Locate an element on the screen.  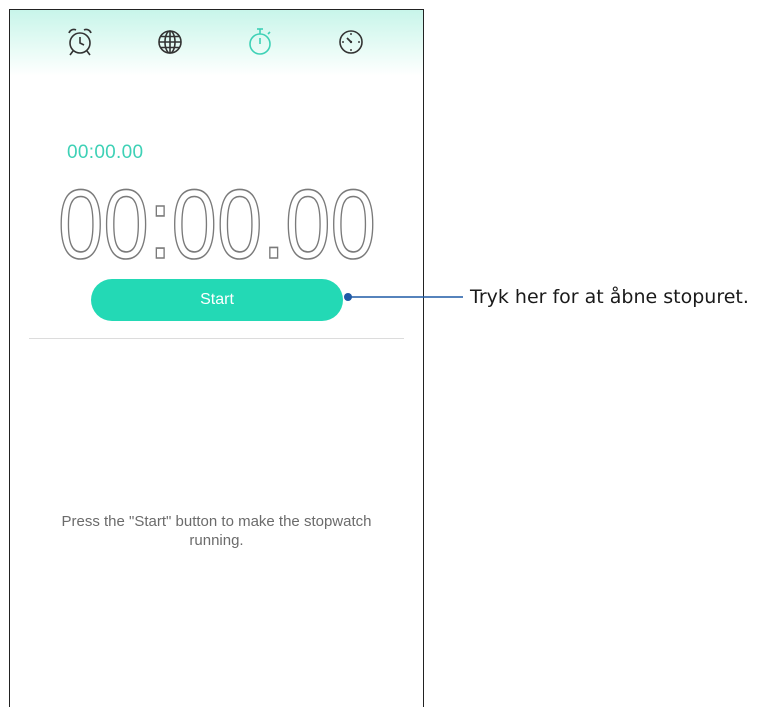
tab-stopwatch is located at coordinates (260, 42).